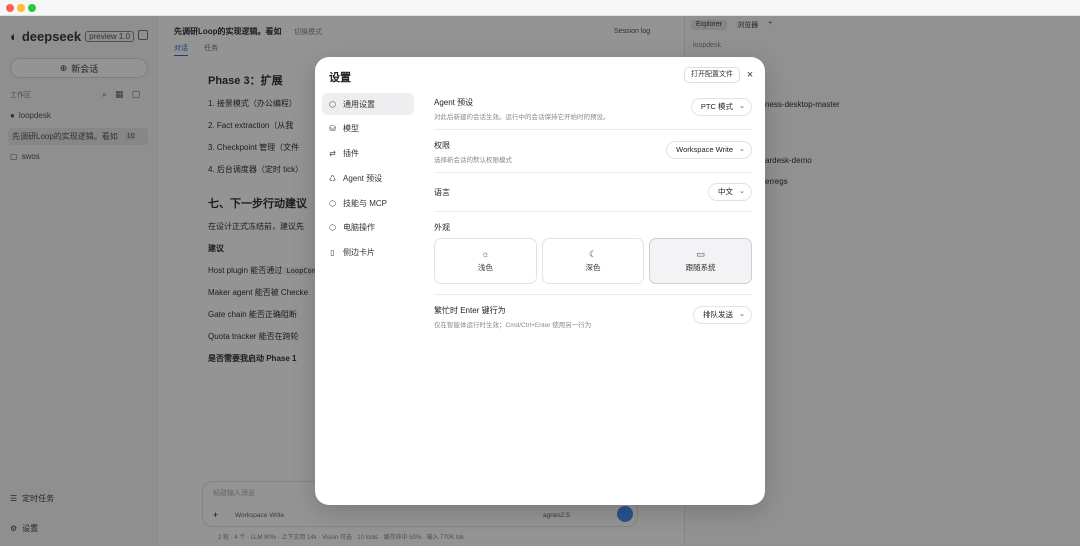  Describe the element at coordinates (368, 154) in the screenshot. I see `nav-item-plugins: ⇄ 插件` at that location.